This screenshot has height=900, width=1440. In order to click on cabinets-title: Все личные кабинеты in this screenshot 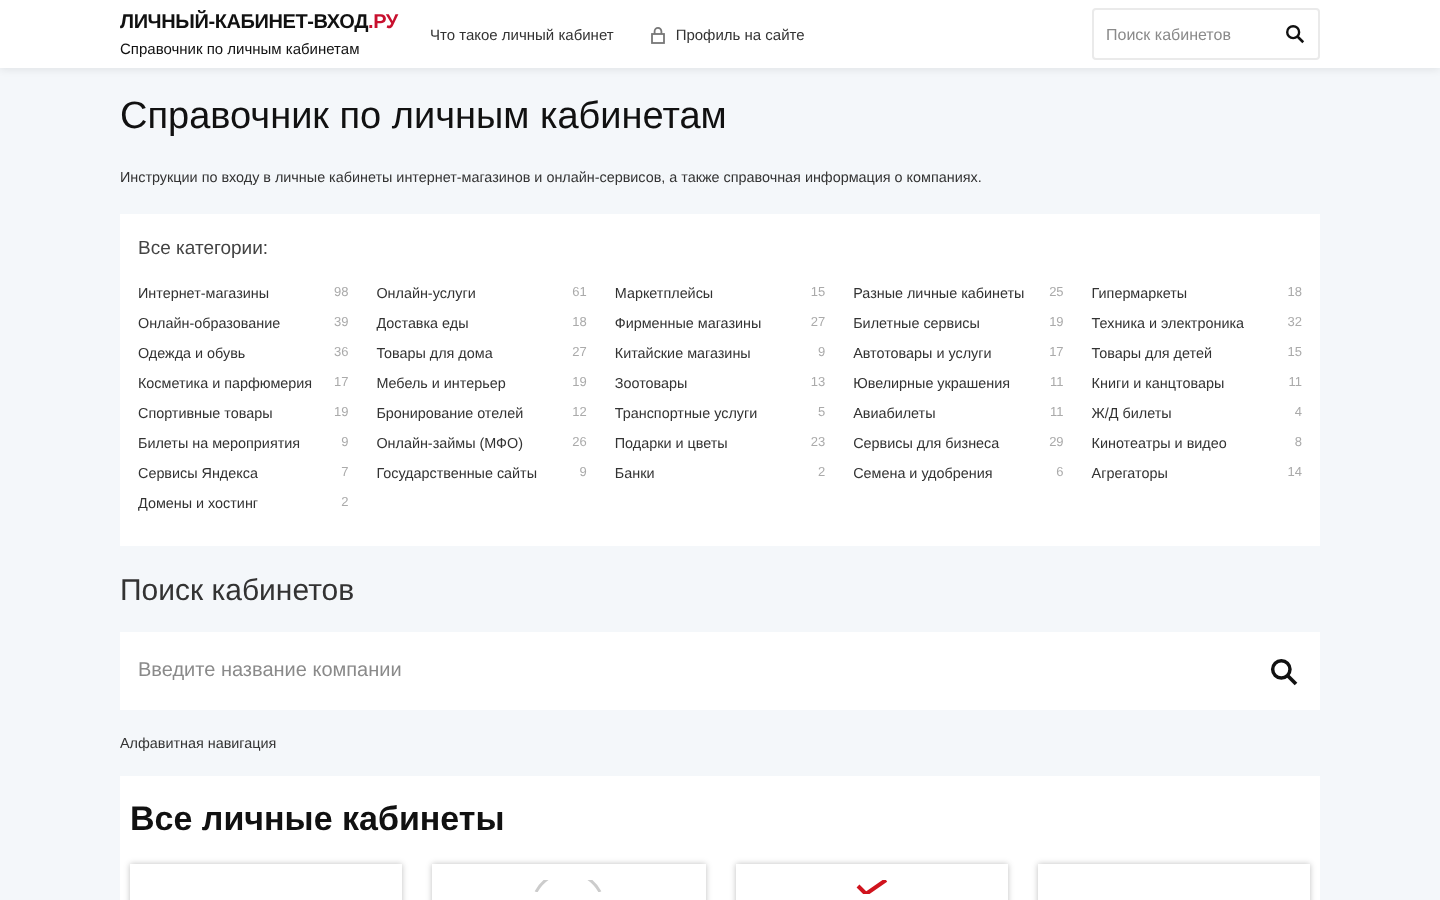, I will do `click(318, 820)`.